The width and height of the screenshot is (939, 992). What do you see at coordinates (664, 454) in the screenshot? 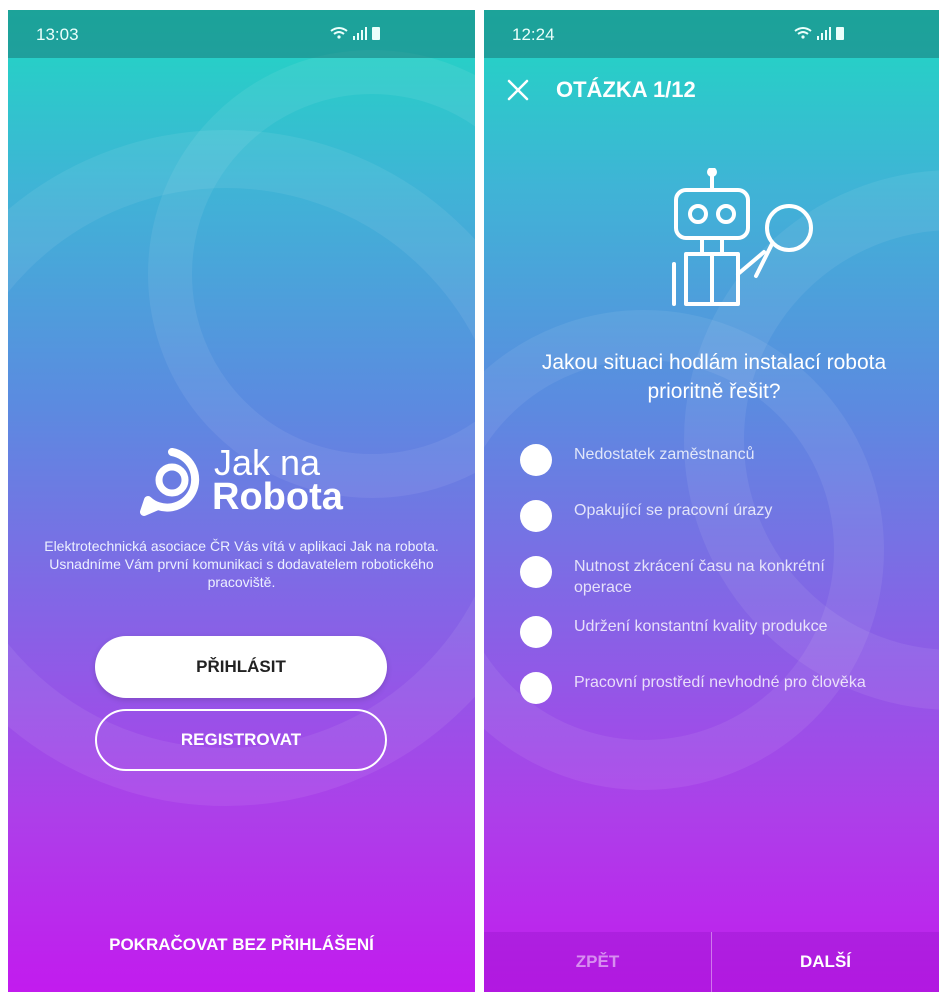
I see `answer-label: Nedostatek zaměstnanců` at bounding box center [664, 454].